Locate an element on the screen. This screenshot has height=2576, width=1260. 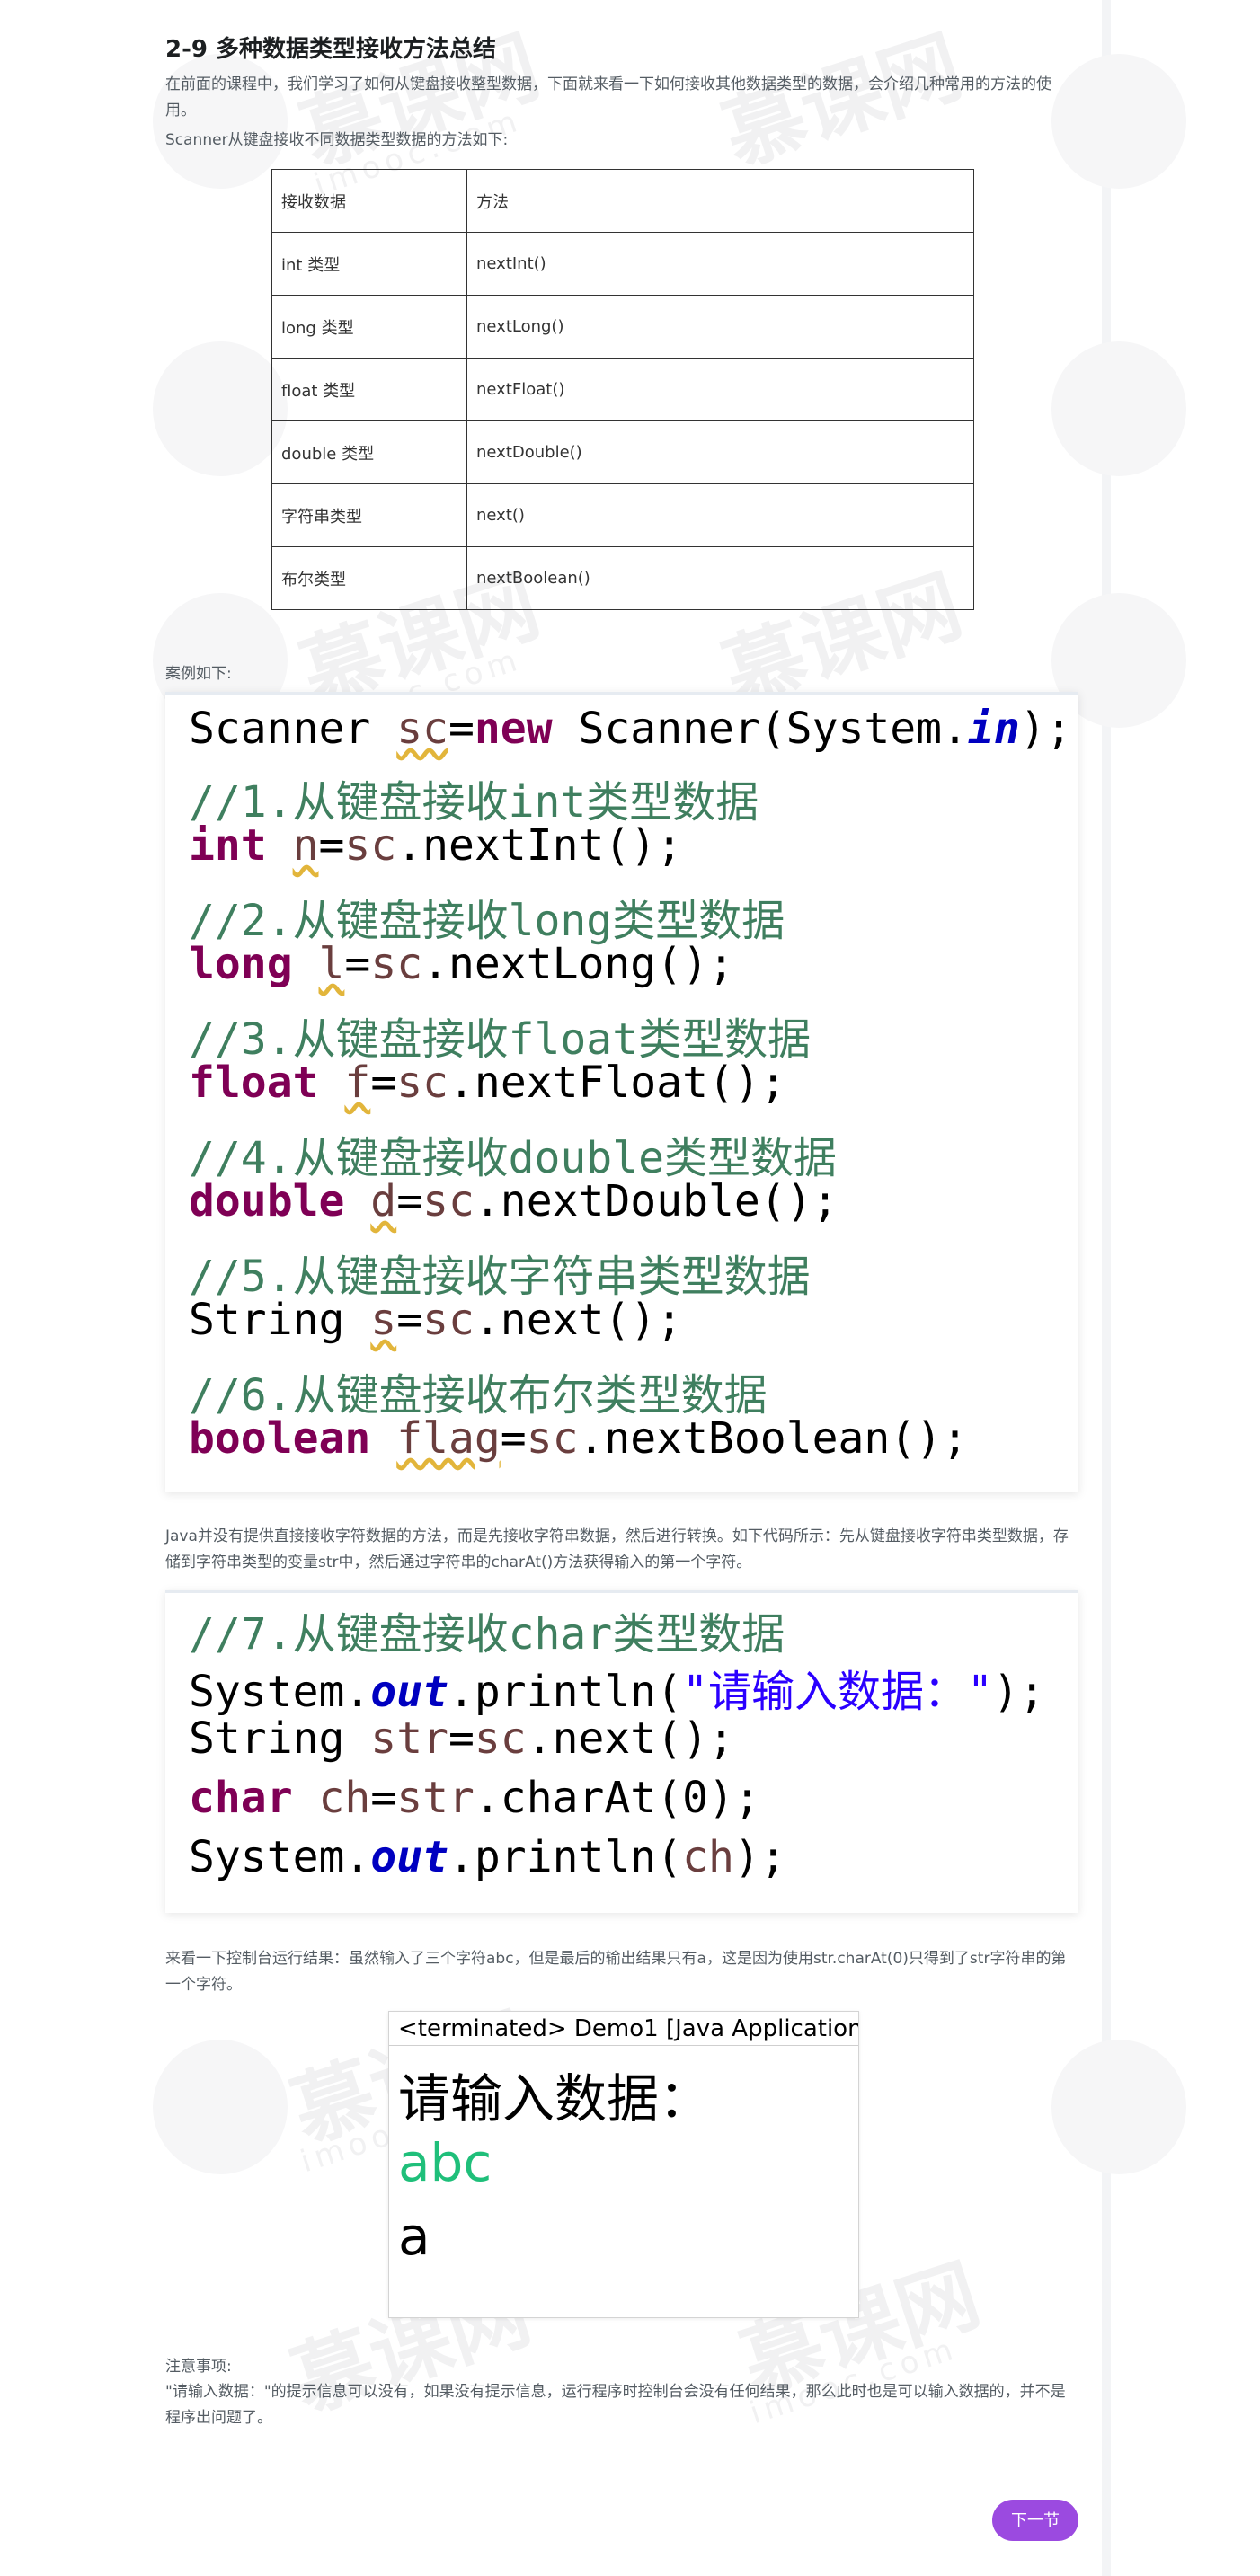
code-token: flag is located at coordinates (448, 1438).